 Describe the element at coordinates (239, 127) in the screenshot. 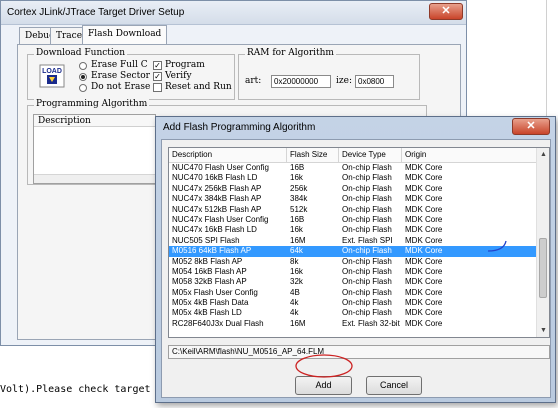

I see `dialog-title: Add Flash Programming Algorithm` at that location.